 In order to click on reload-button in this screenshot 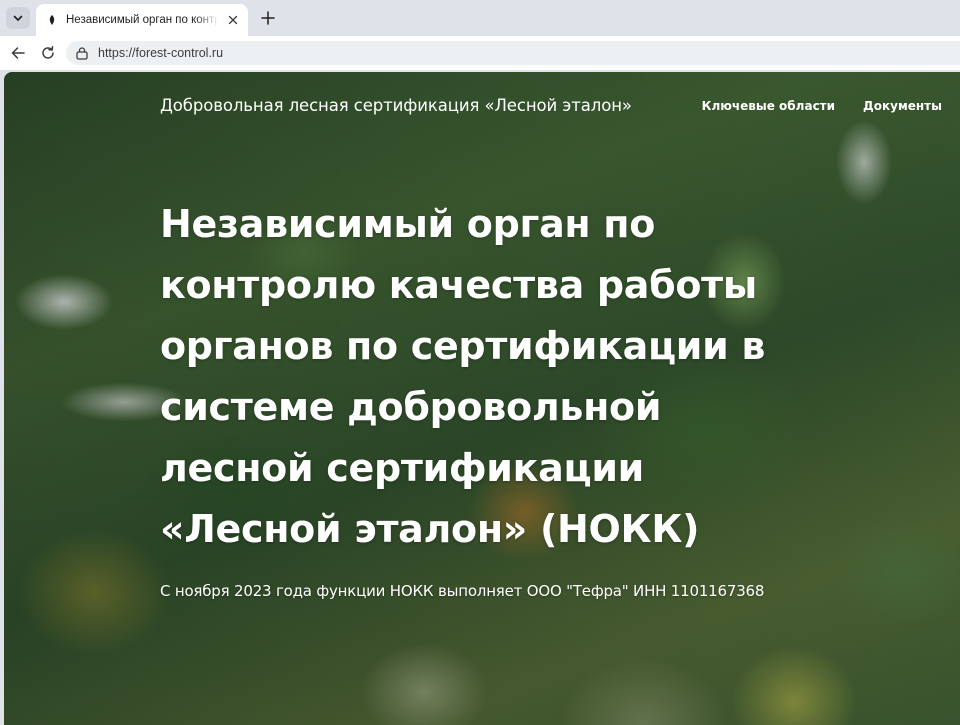, I will do `click(48, 53)`.